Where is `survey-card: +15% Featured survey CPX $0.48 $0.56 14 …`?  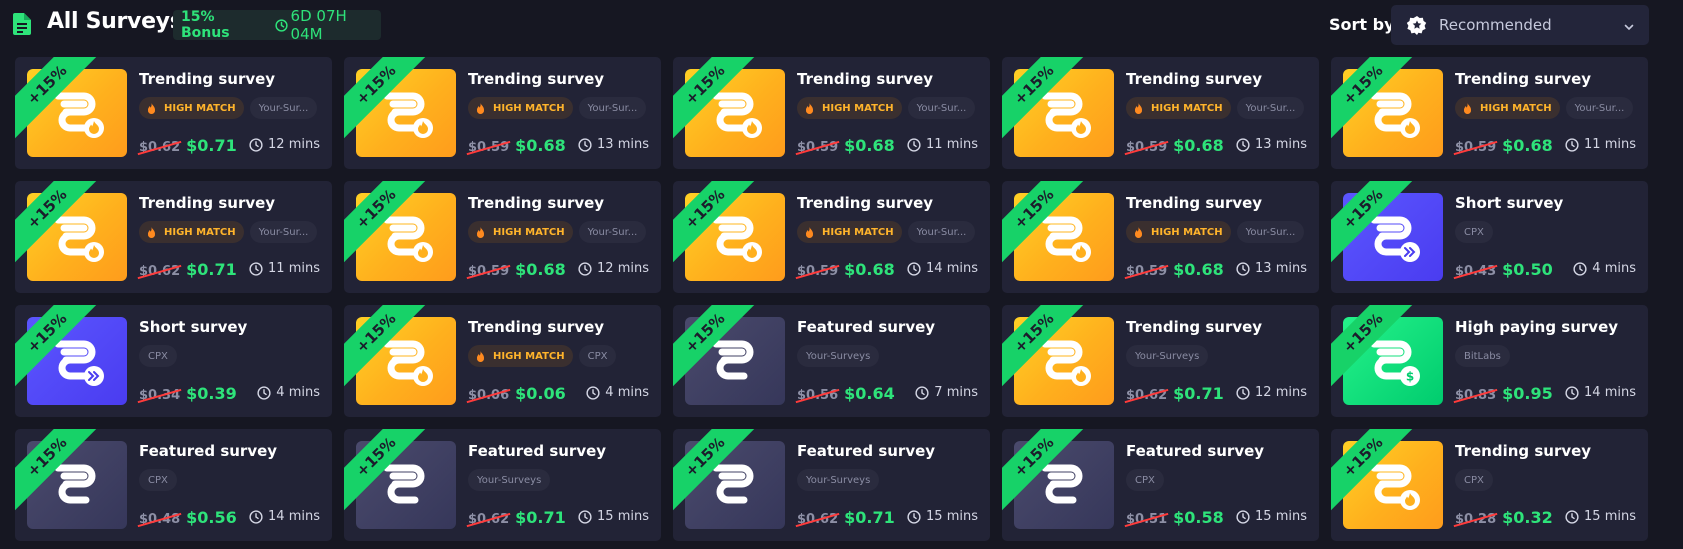
survey-card: +15% Featured survey CPX $0.48 $0.56 14 … is located at coordinates (173, 485).